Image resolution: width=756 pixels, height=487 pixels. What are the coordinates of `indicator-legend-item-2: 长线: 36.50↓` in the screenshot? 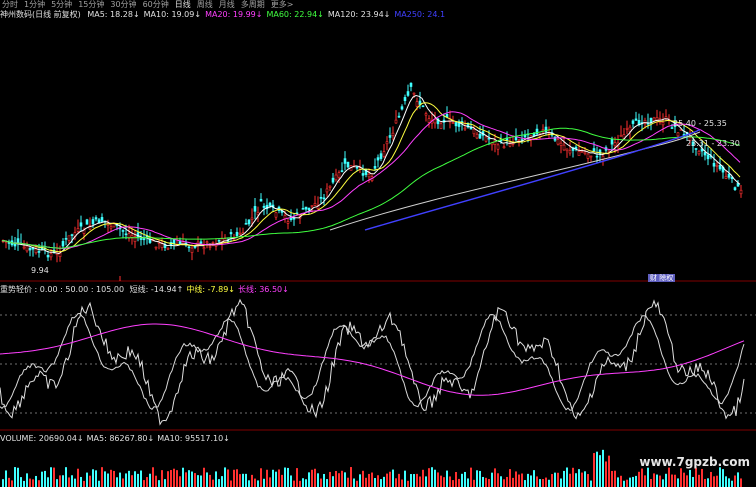 It's located at (263, 289).